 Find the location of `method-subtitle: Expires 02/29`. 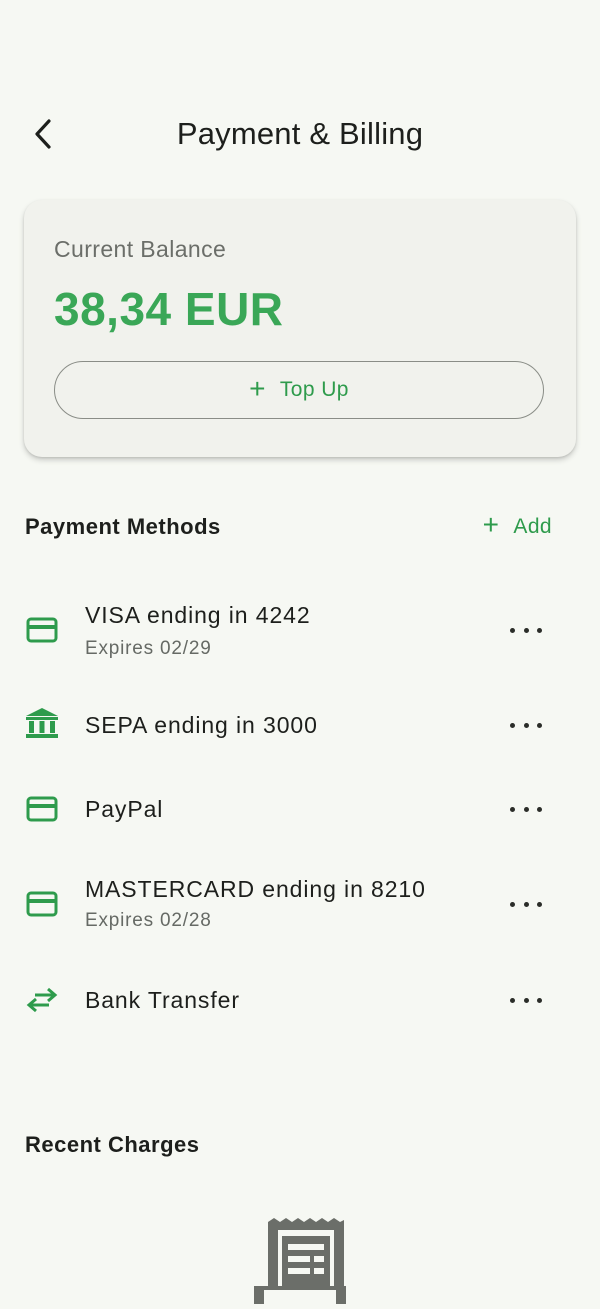

method-subtitle: Expires 02/29 is located at coordinates (148, 648).